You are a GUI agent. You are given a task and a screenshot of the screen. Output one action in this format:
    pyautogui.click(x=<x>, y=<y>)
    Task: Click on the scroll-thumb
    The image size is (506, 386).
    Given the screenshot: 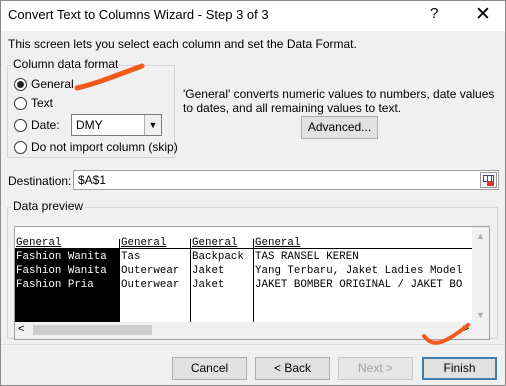 What is the action you would take?
    pyautogui.click(x=92, y=330)
    